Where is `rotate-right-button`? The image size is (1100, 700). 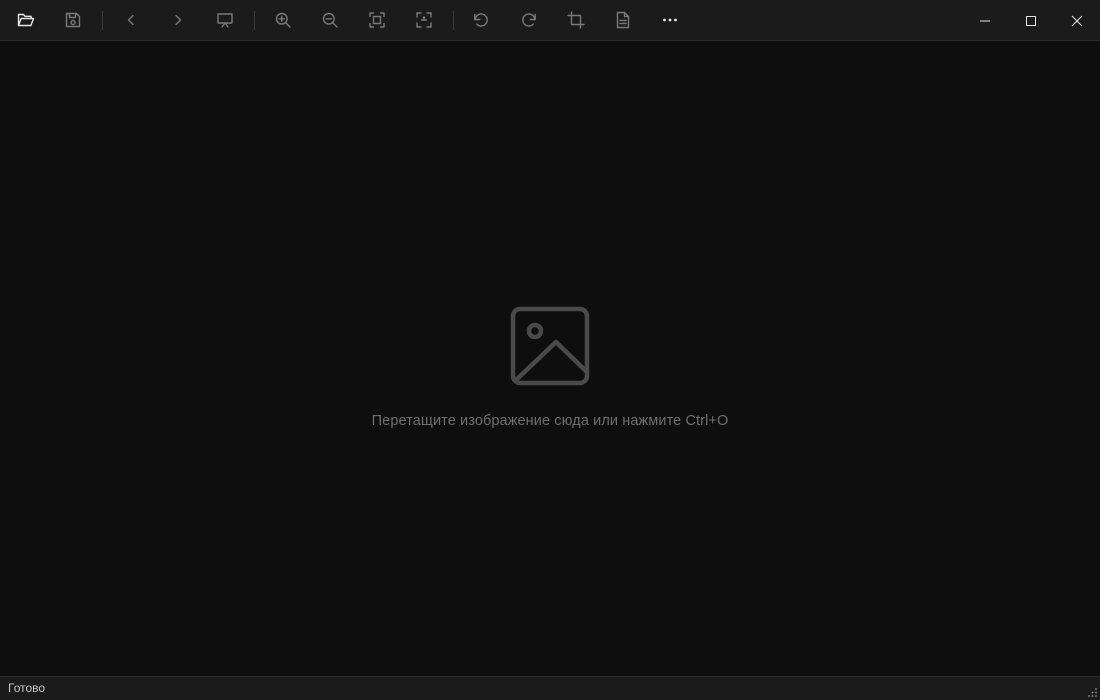 rotate-right-button is located at coordinates (529, 20).